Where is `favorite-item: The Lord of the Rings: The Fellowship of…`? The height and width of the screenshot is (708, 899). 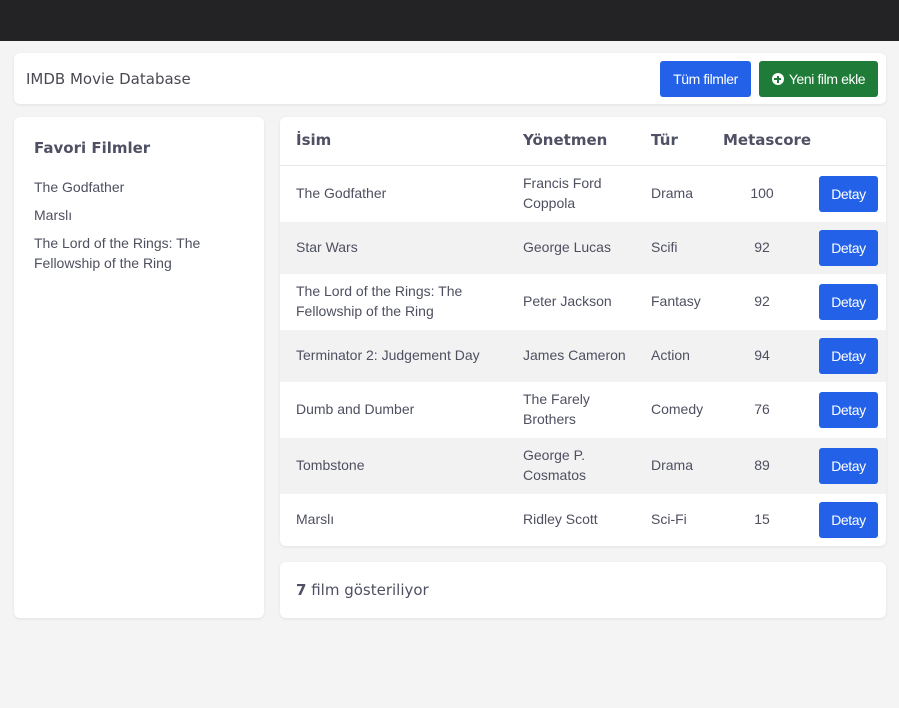
favorite-item: The Lord of the Rings: The Fellowship of… is located at coordinates (134, 253).